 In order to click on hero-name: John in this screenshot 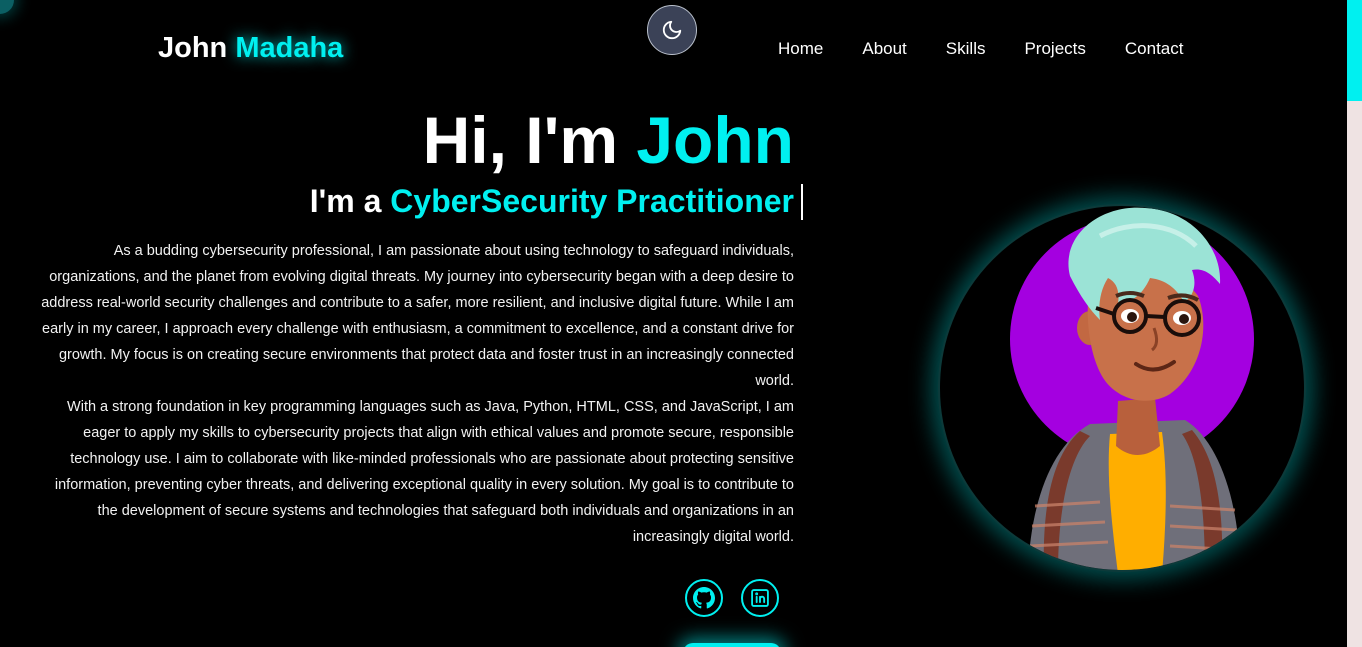, I will do `click(715, 140)`.